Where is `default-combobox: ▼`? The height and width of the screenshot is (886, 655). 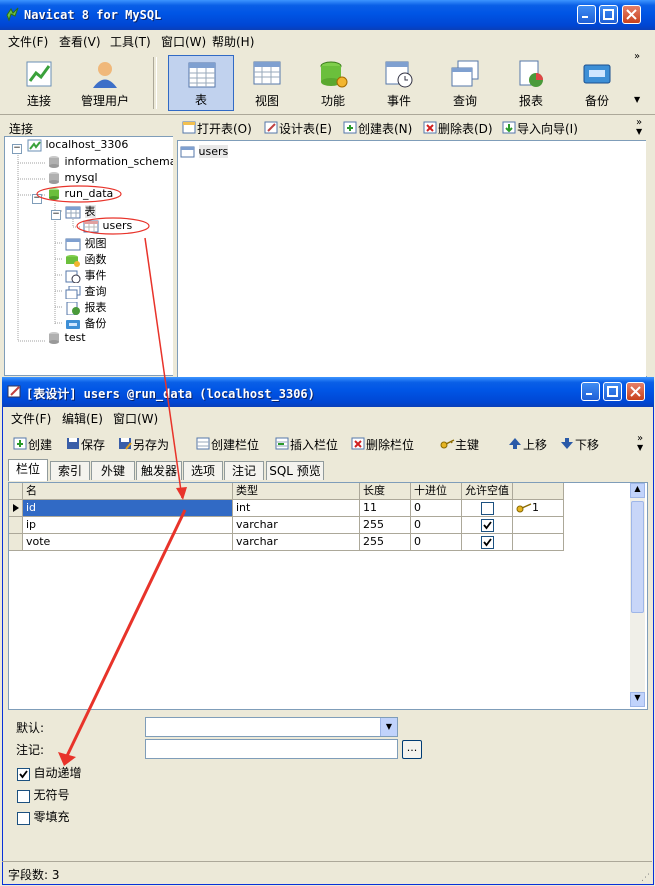
default-combobox: ▼ is located at coordinates (271, 727).